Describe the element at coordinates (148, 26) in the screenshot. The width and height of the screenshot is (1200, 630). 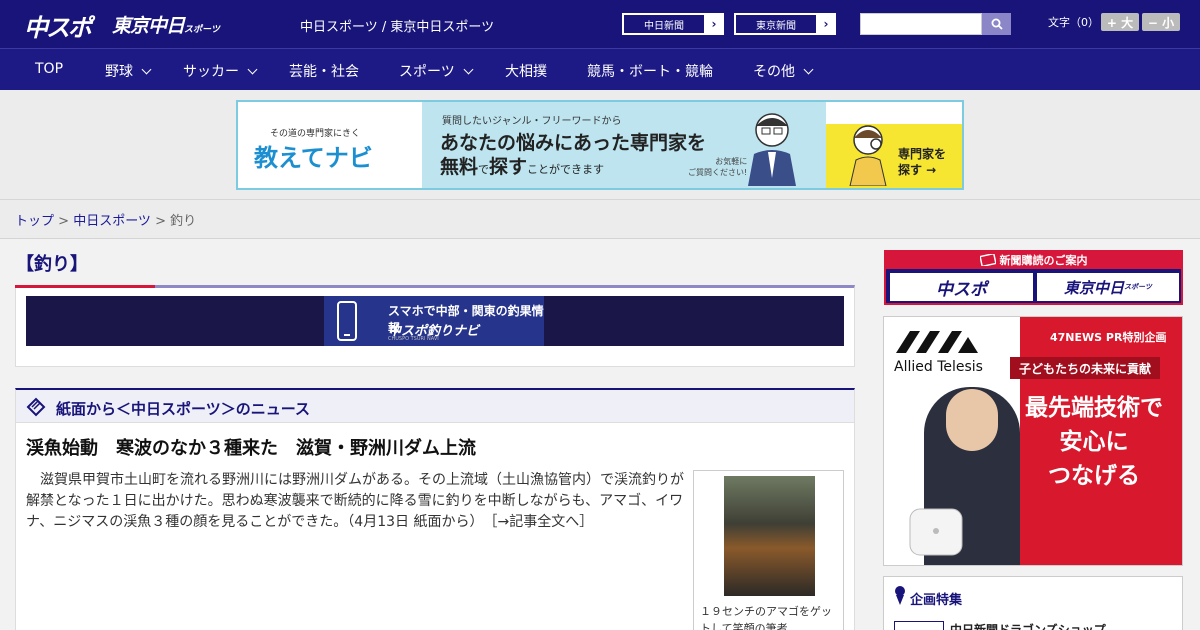
I see `tokyo-chunichi-logo-text: 東京中日` at that location.